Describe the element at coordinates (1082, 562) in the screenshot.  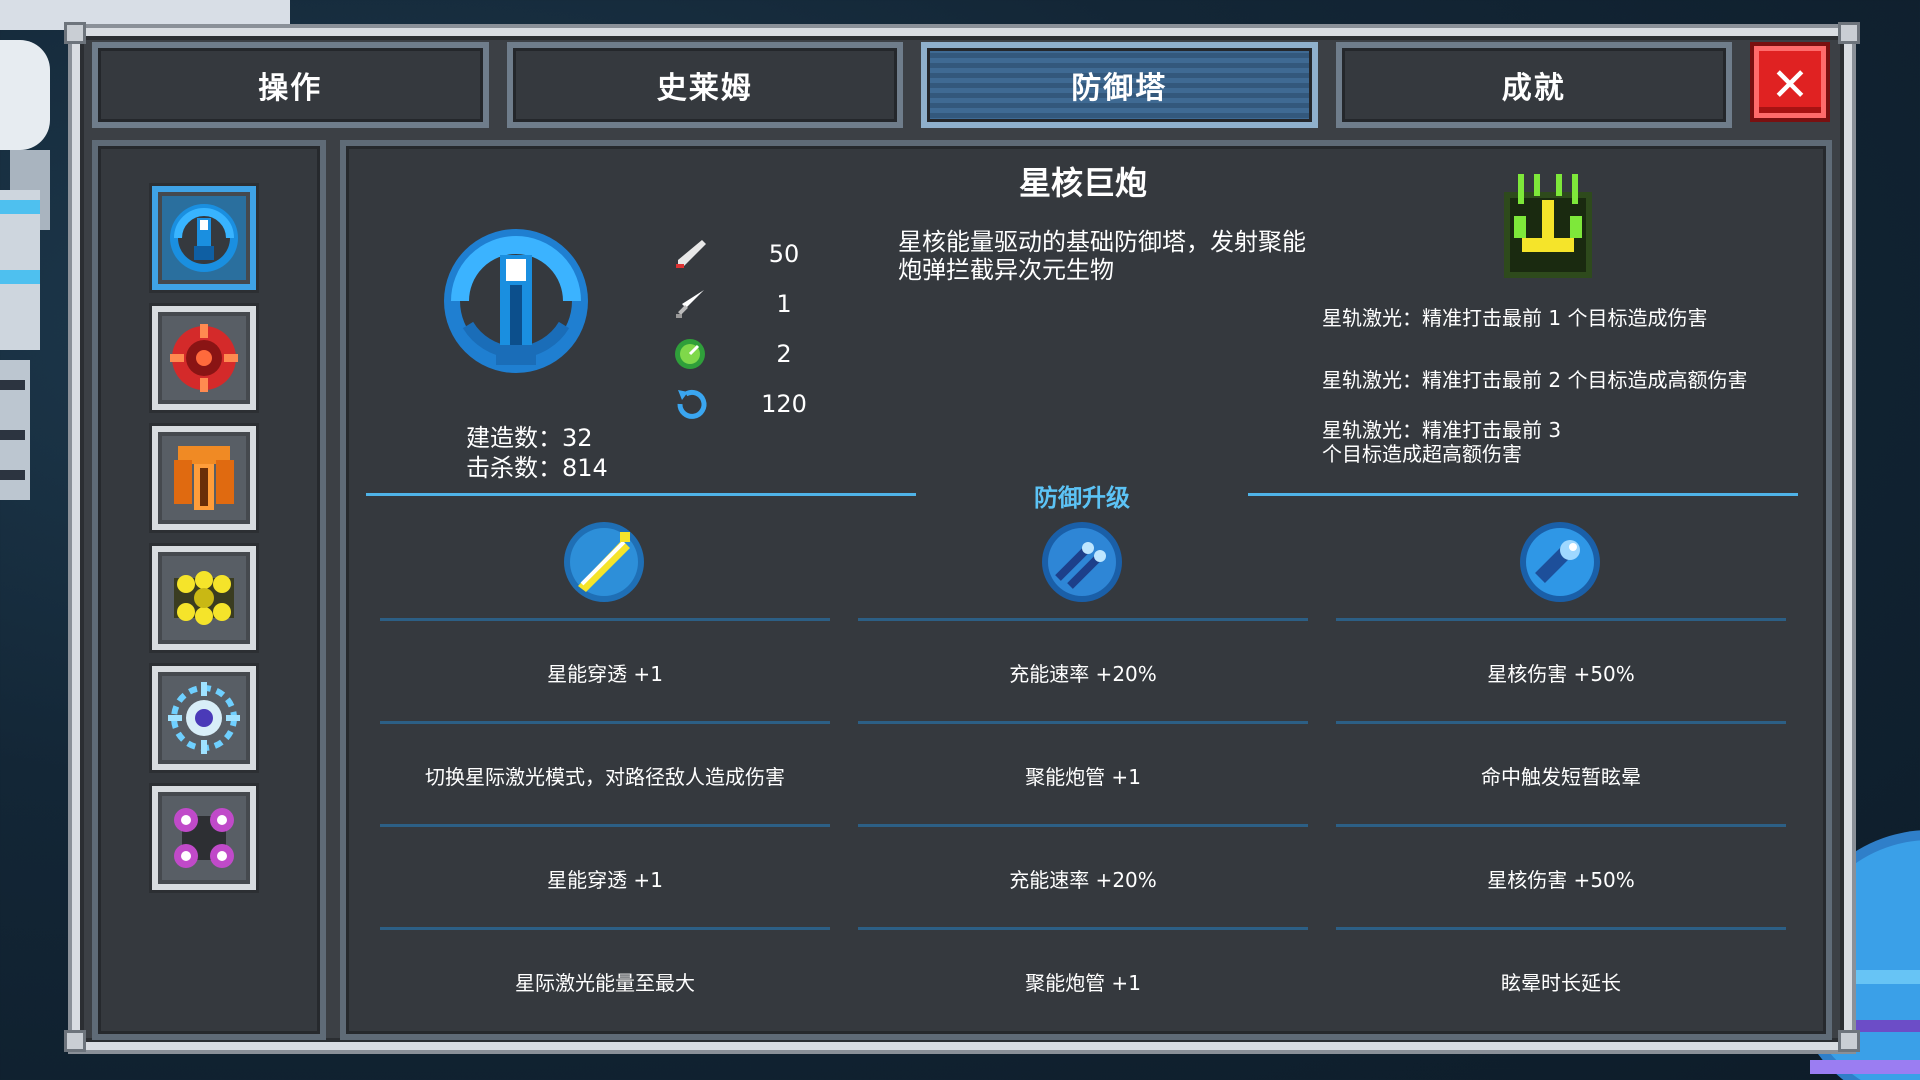
I see `blue-barrage-icon` at that location.